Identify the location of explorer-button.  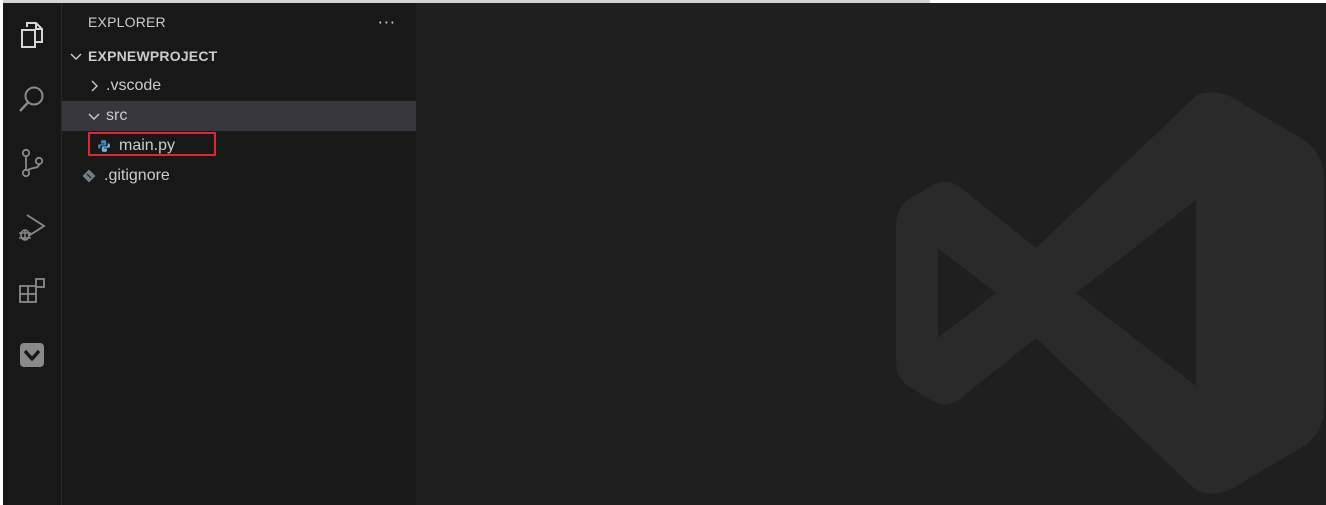
(32, 35).